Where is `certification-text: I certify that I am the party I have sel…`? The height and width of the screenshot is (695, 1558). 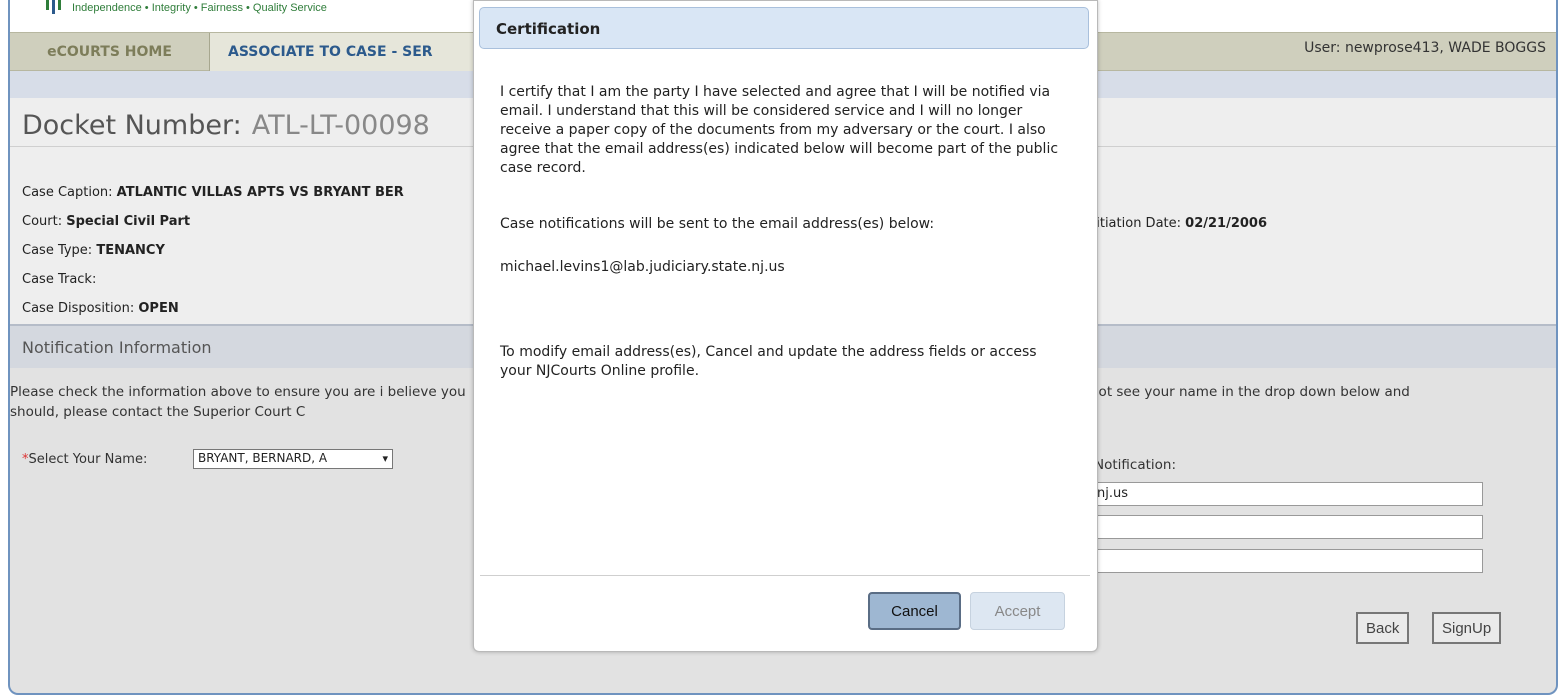 certification-text: I certify that I am the party I have sel… is located at coordinates (779, 130).